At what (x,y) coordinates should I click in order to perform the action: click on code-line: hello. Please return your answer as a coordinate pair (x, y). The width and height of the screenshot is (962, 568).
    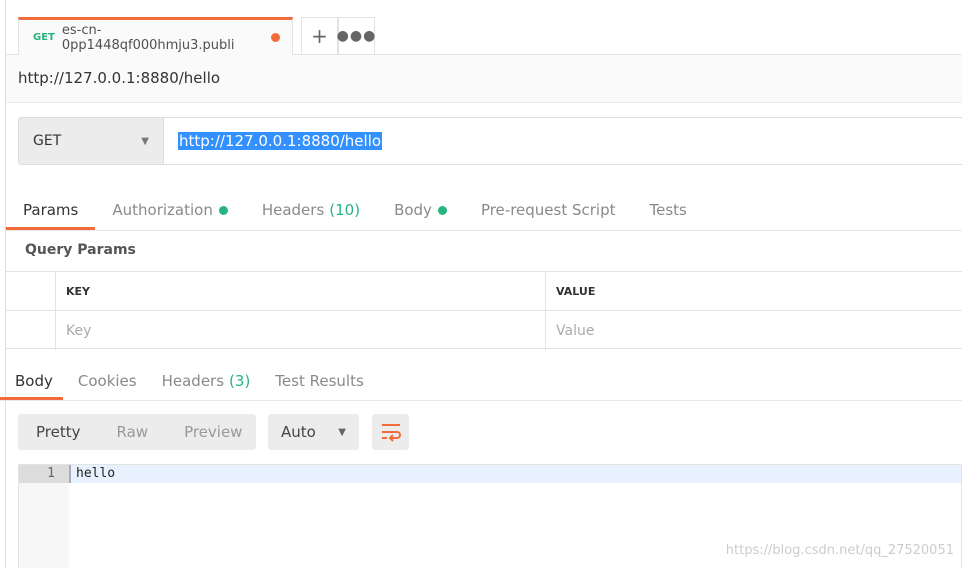
    Looking at the image, I should click on (515, 474).